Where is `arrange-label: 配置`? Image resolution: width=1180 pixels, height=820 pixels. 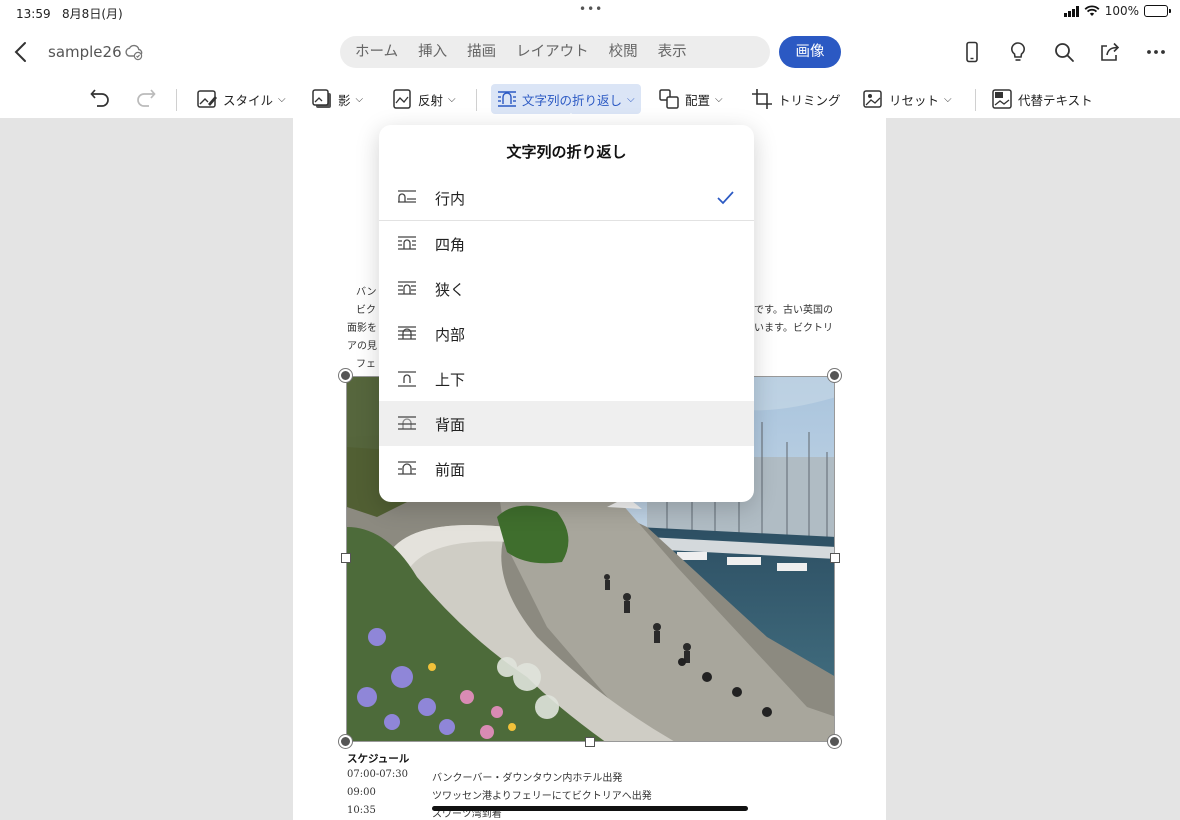
arrange-label: 配置 is located at coordinates (698, 100).